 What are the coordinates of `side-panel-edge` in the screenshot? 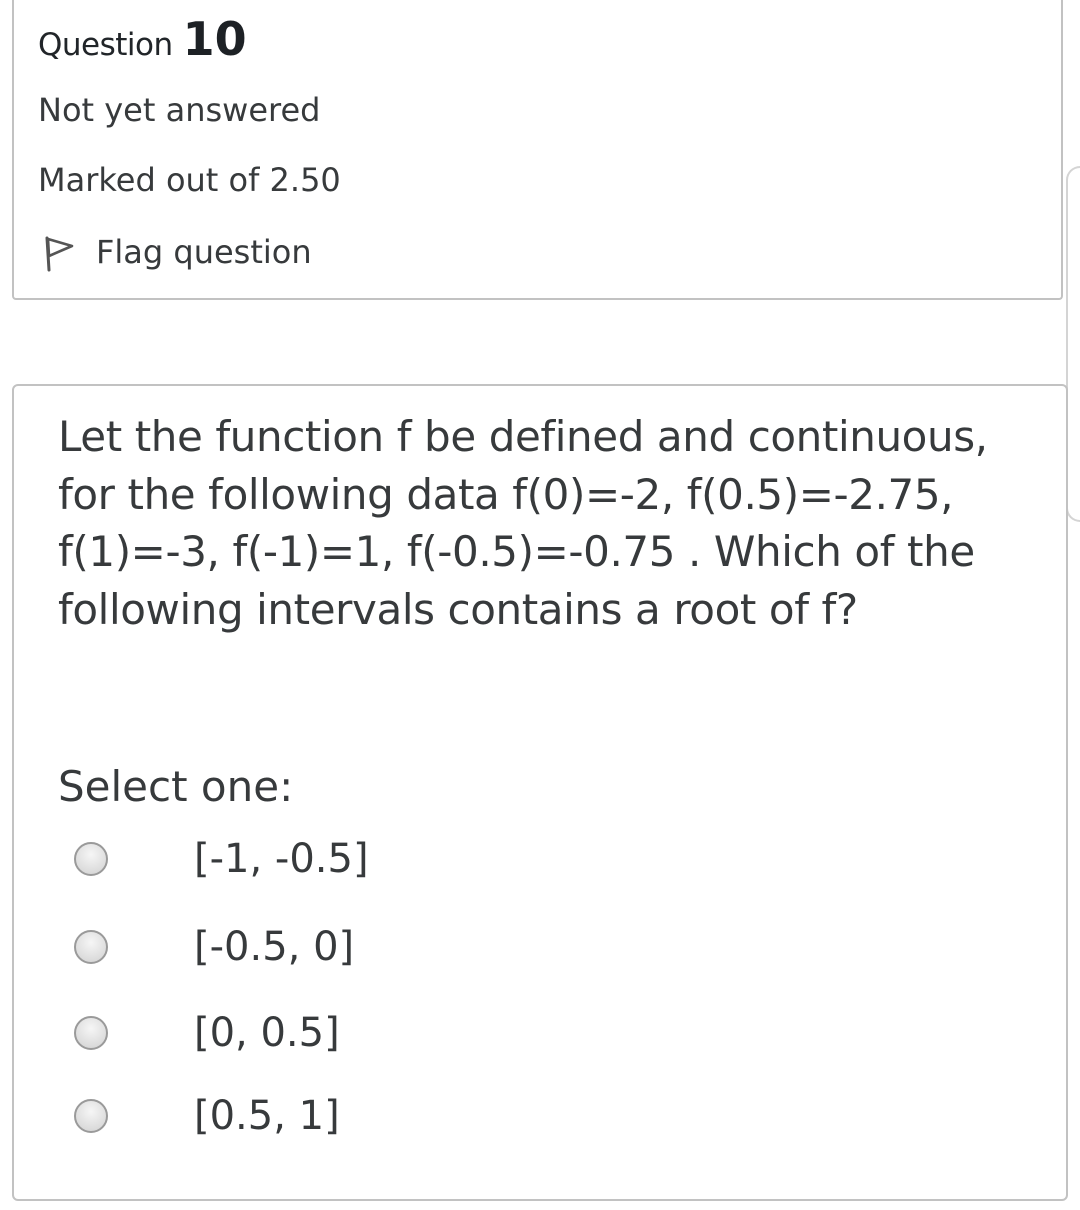 It's located at (1073, 344).